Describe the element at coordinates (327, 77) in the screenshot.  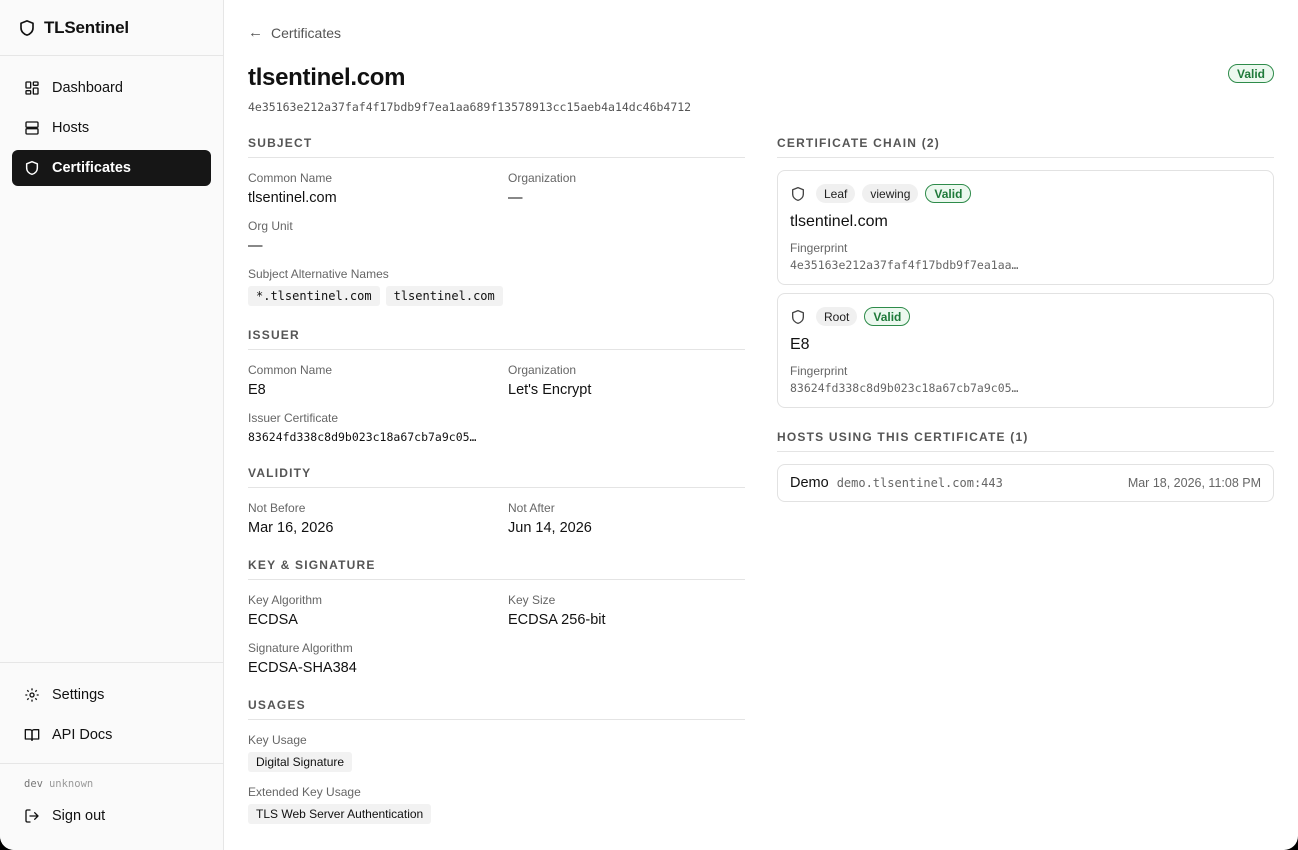
I see `page-title: tlsentinel.com` at that location.